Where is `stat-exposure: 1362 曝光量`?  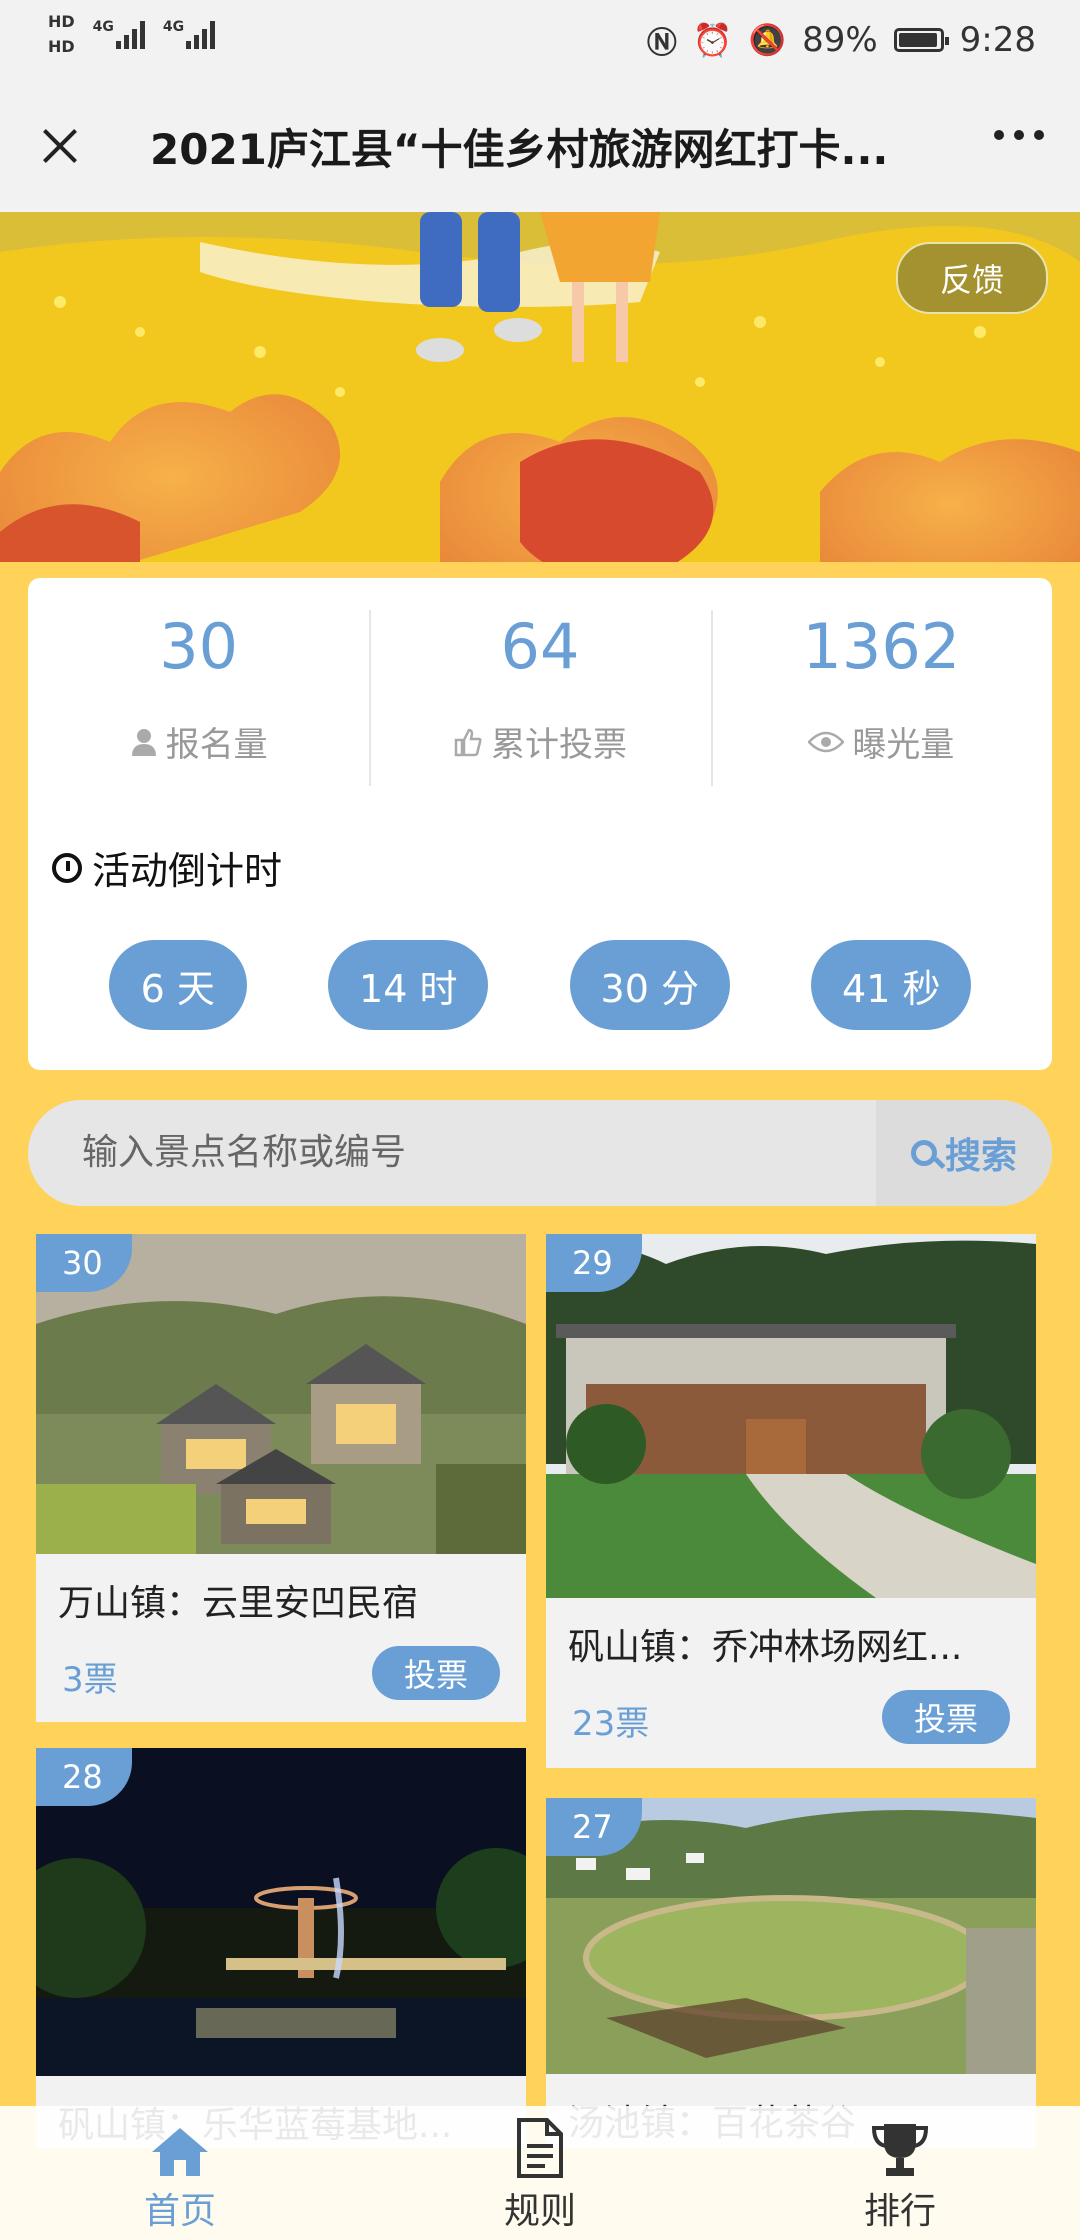 stat-exposure: 1362 曝光量 is located at coordinates (881, 704).